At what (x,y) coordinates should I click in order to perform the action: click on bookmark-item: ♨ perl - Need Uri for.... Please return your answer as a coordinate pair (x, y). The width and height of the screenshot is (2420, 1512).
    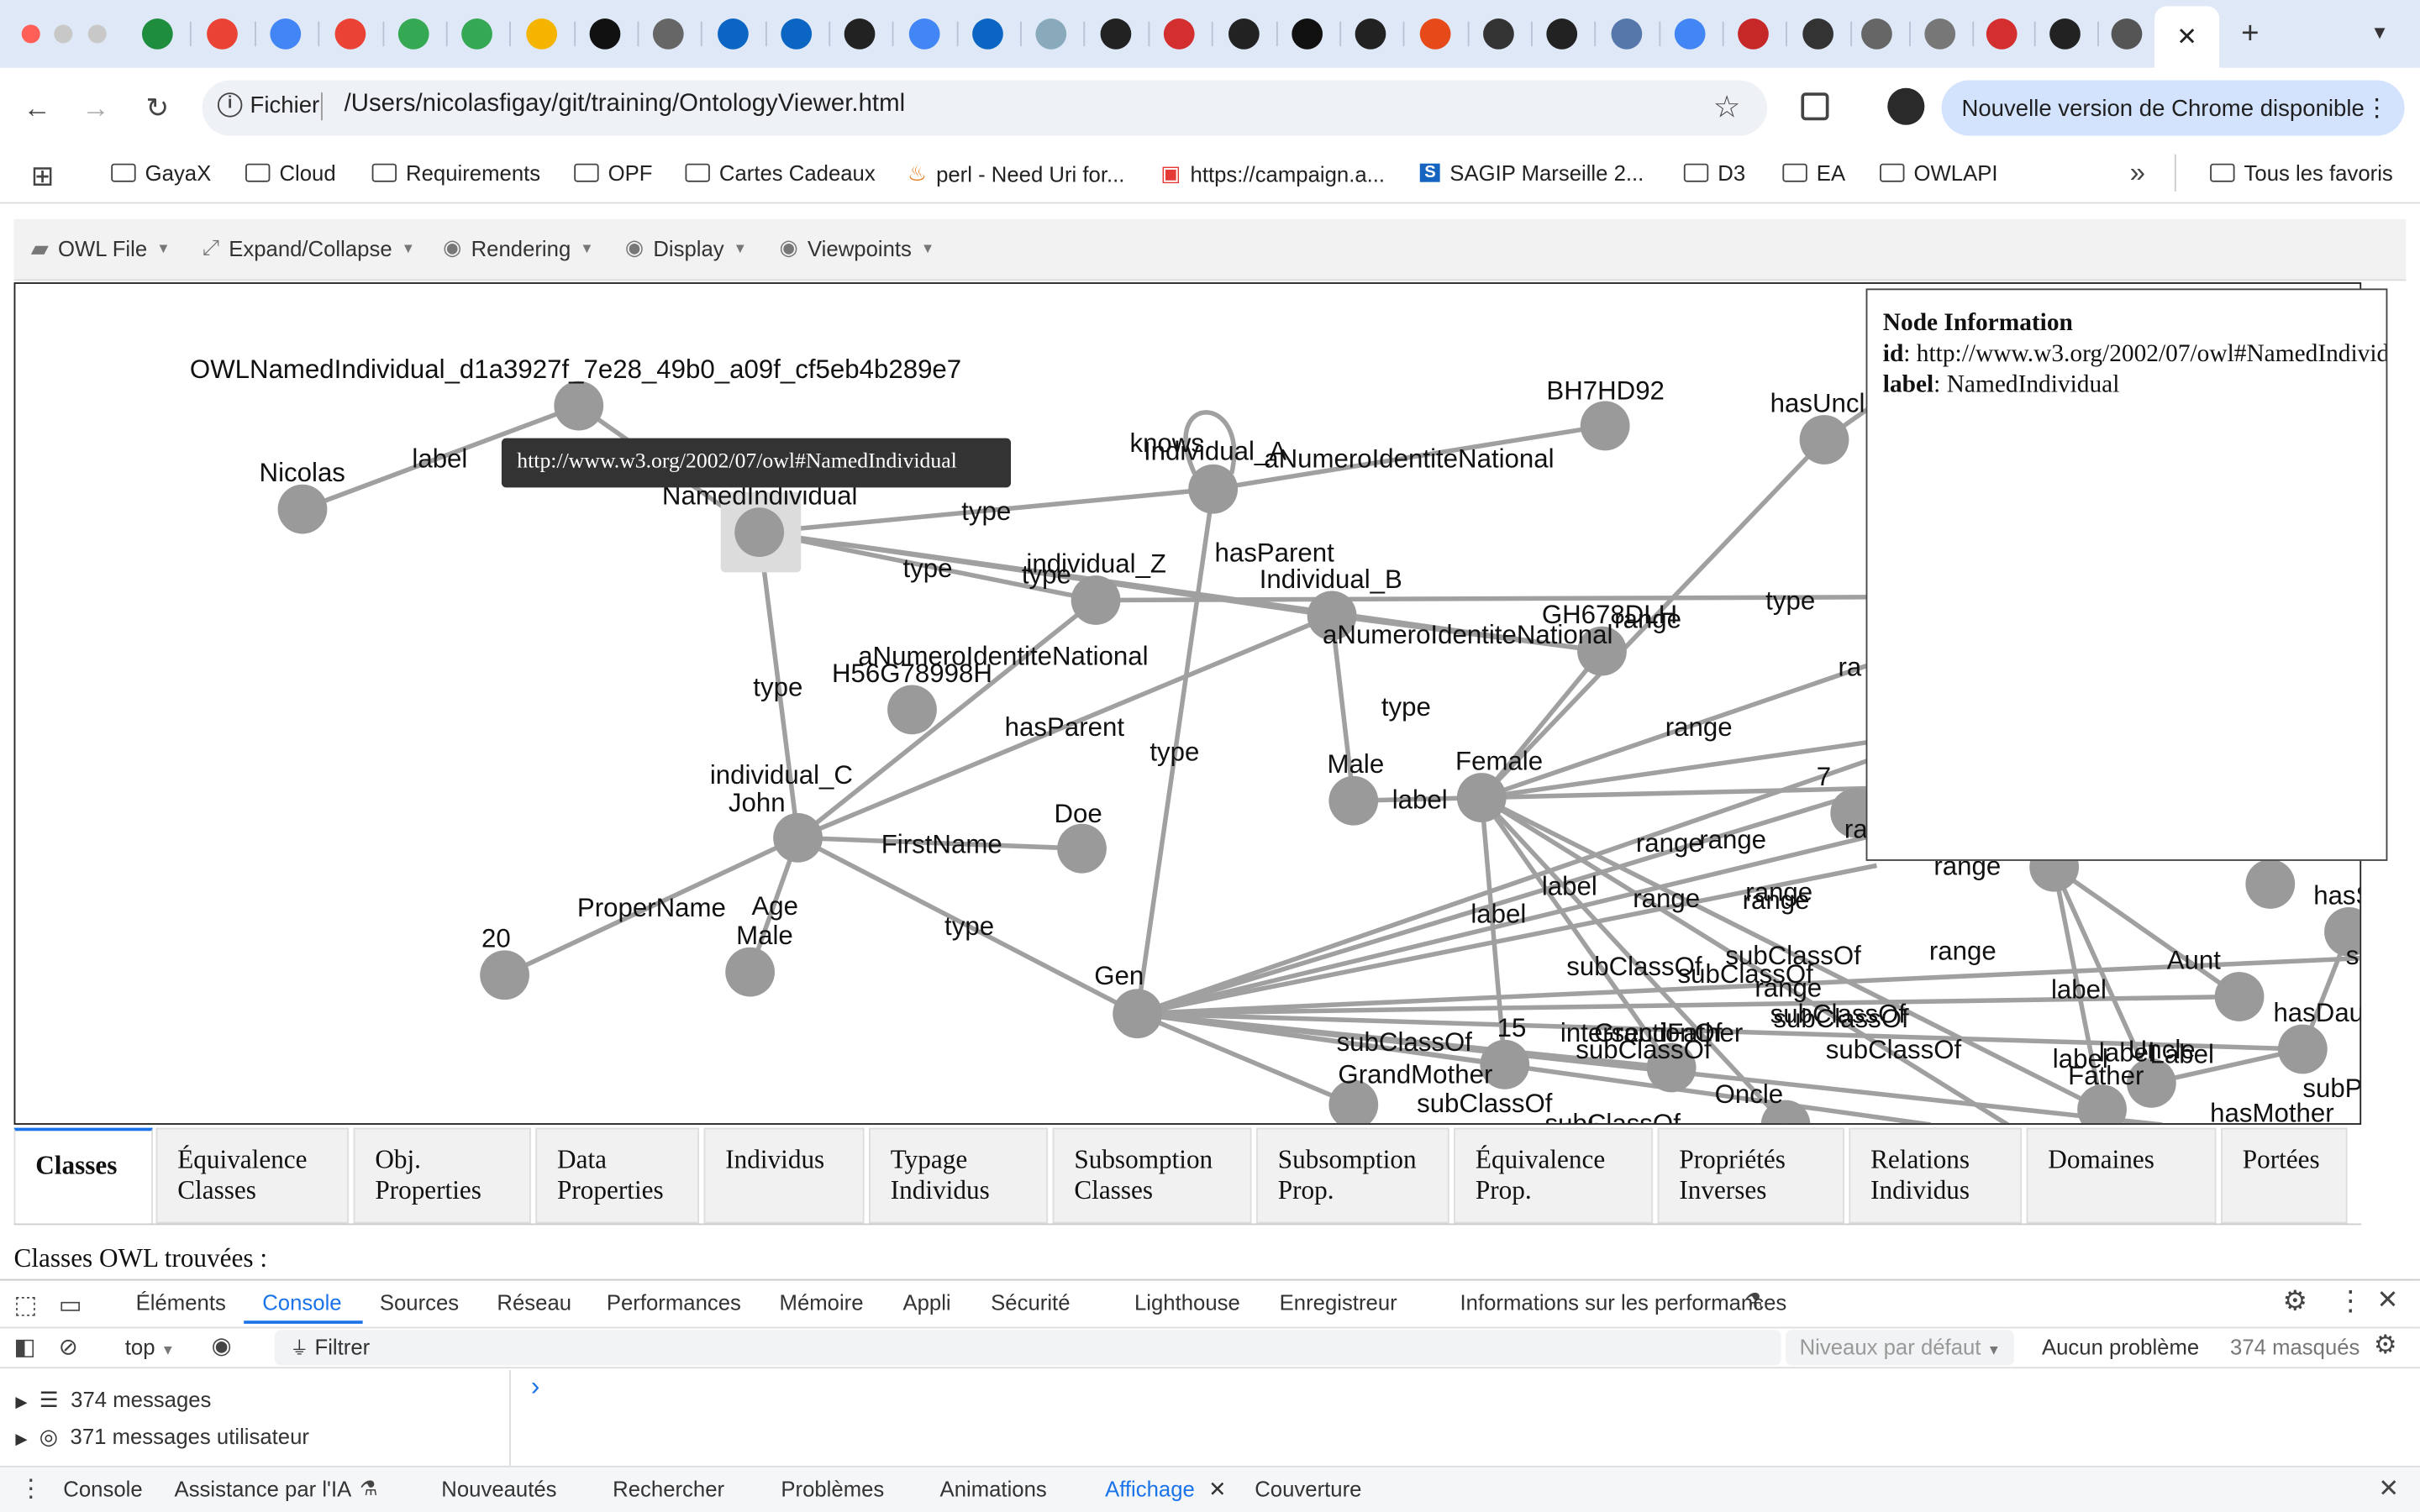
    Looking at the image, I should click on (1016, 173).